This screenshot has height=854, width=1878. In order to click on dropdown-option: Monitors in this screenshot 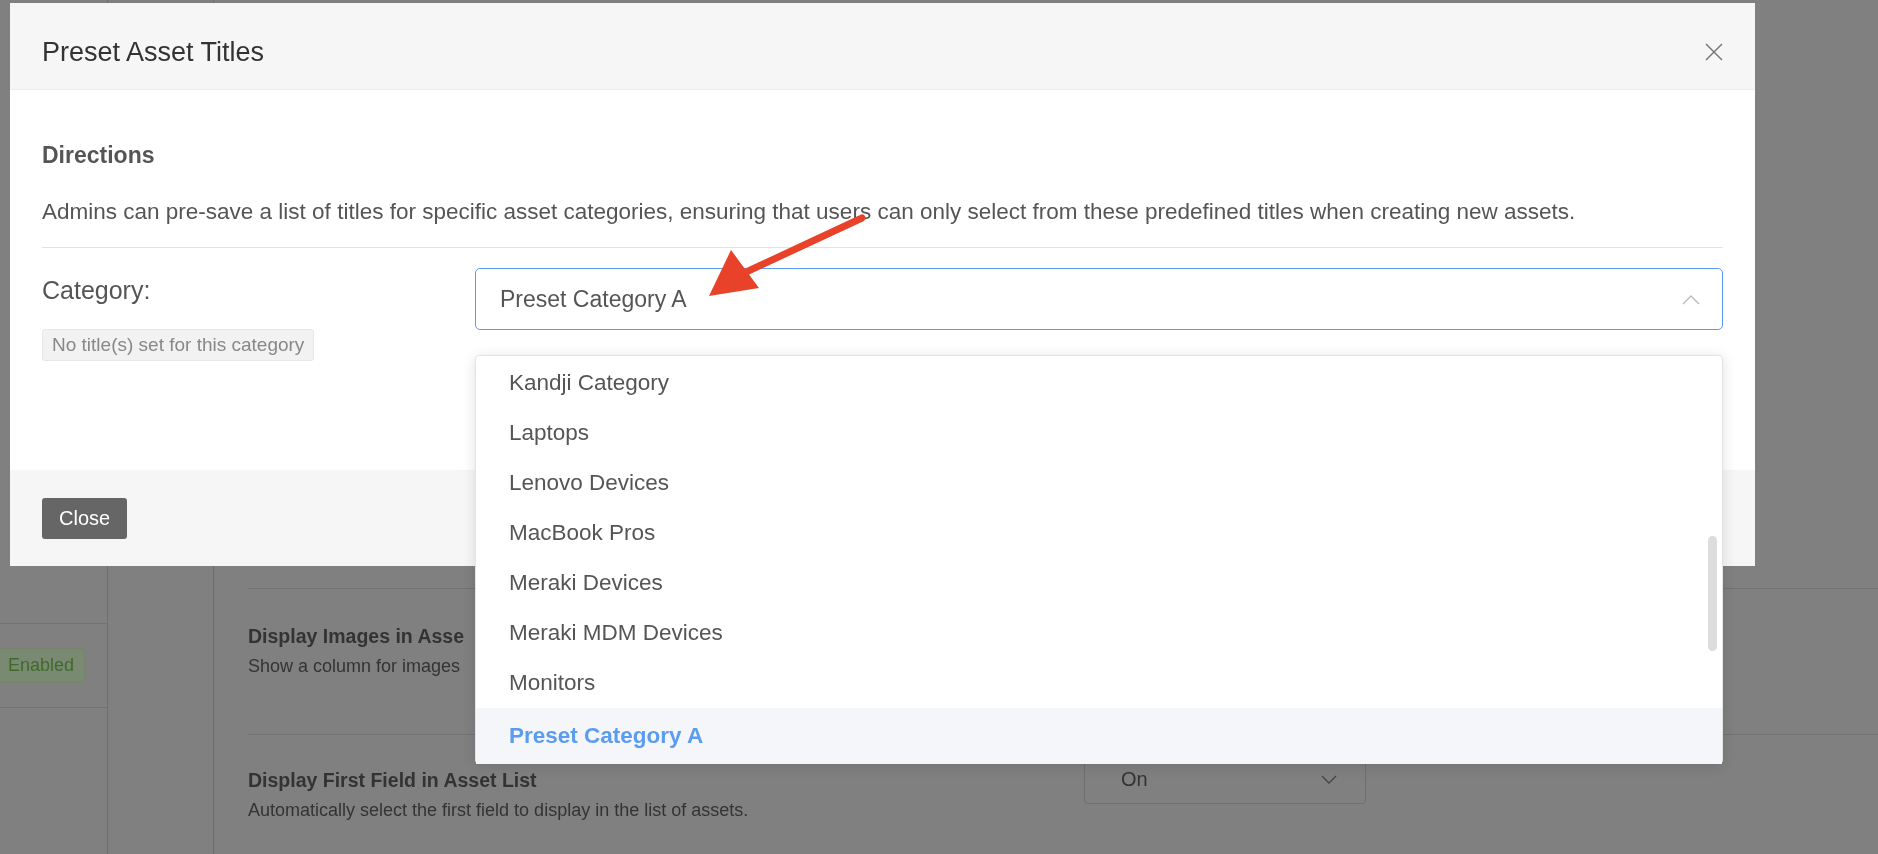, I will do `click(1099, 683)`.